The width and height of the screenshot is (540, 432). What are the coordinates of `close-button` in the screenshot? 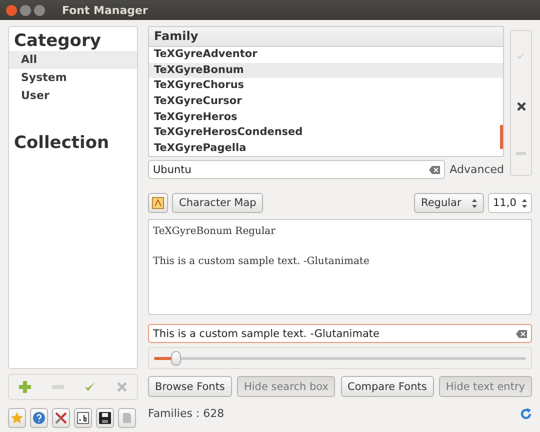 It's located at (11, 10).